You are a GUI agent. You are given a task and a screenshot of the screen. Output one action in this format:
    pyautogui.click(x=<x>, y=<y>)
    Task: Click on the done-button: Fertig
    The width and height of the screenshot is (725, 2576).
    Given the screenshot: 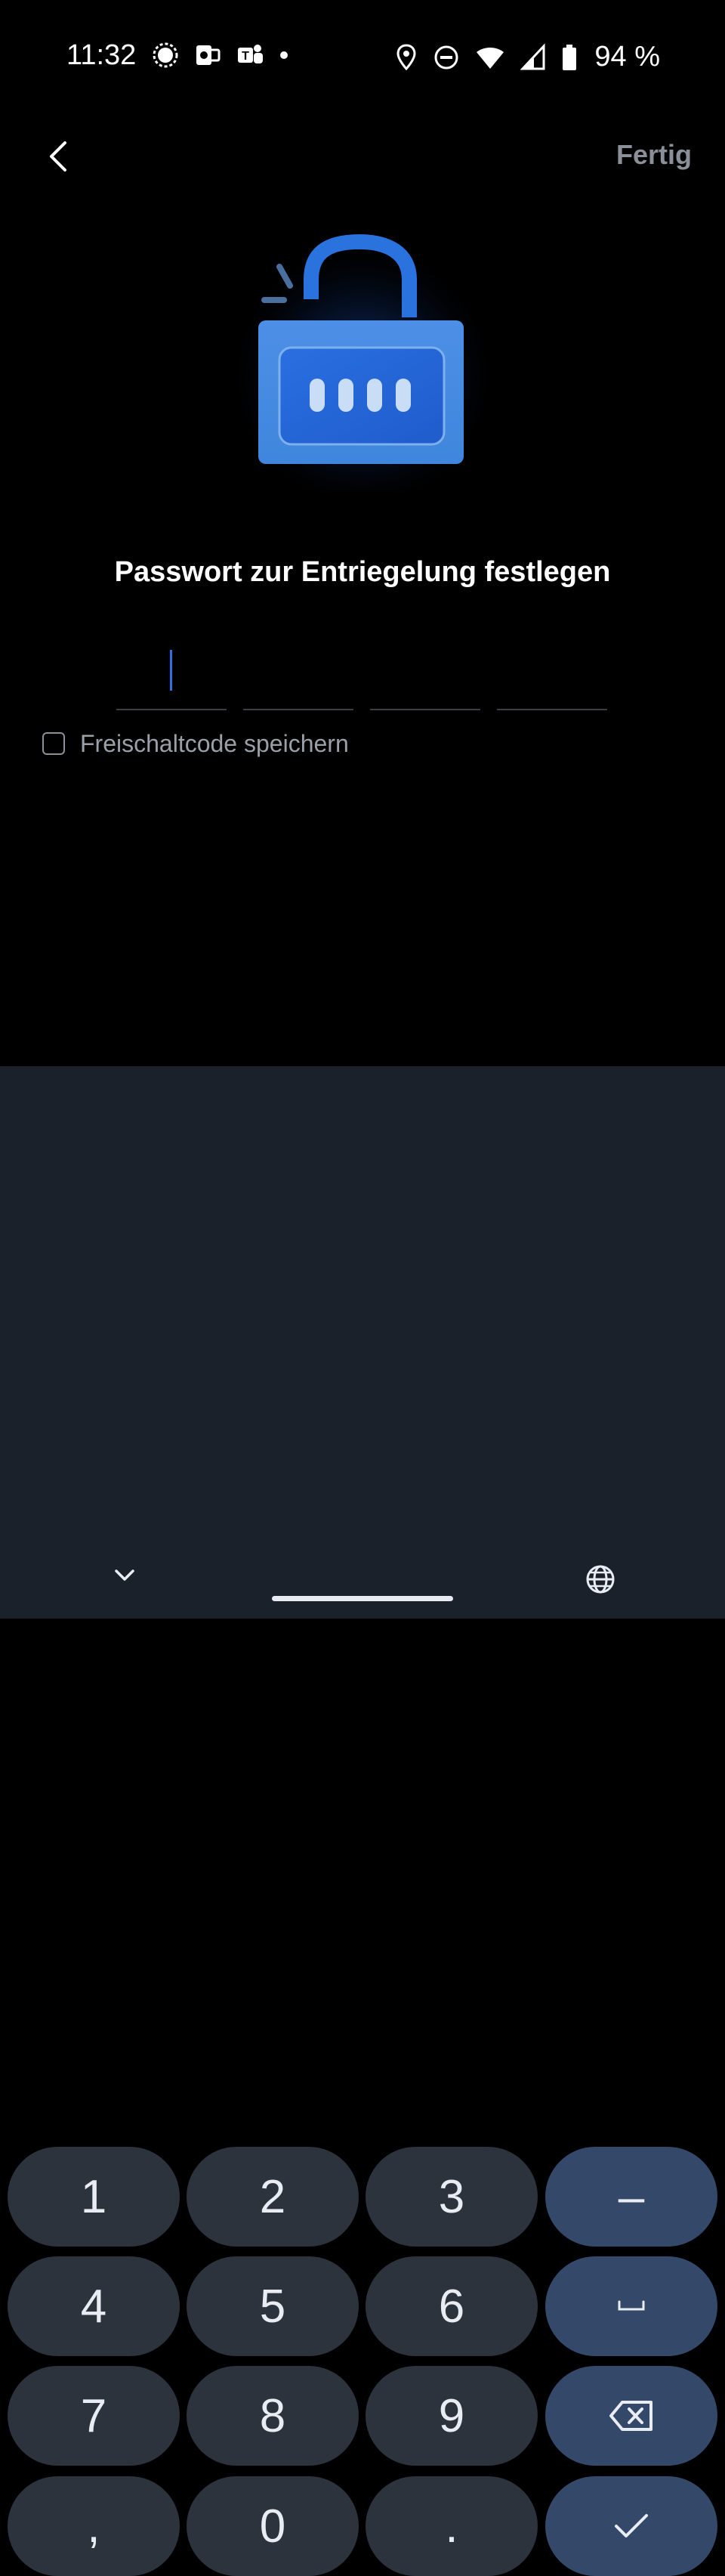 What is the action you would take?
    pyautogui.click(x=654, y=155)
    